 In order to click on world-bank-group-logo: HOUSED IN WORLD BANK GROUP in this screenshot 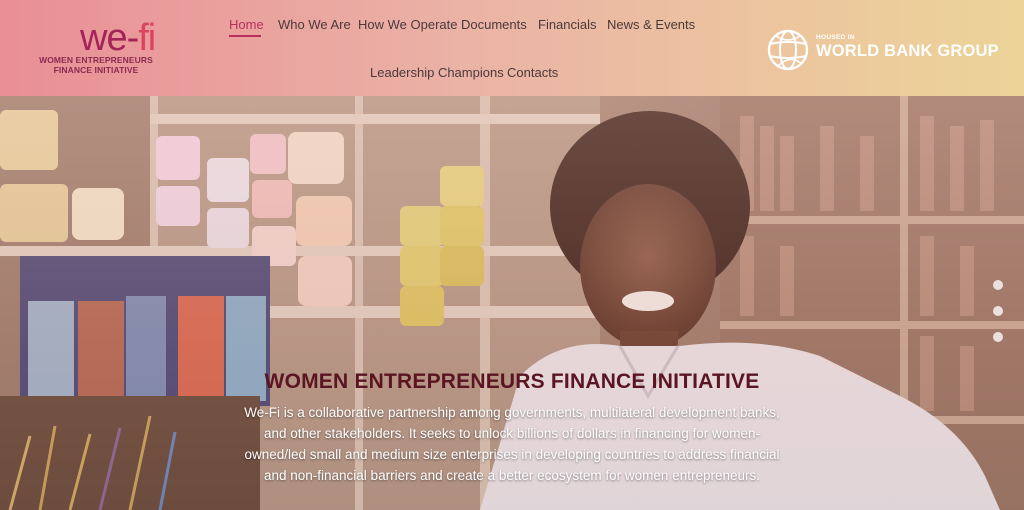, I will do `click(882, 51)`.